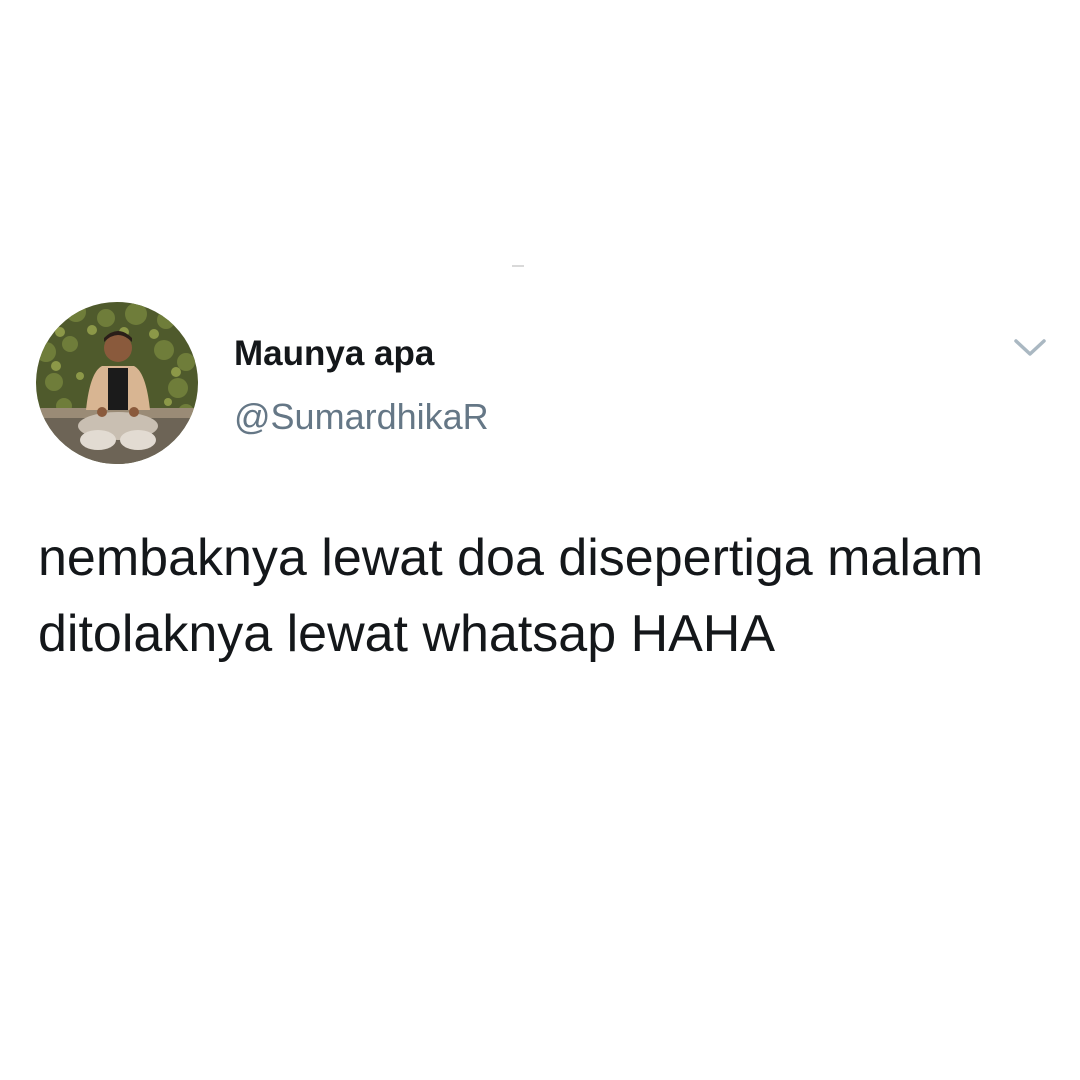 The width and height of the screenshot is (1080, 1080). I want to click on tweet-menu-button, so click(1030, 347).